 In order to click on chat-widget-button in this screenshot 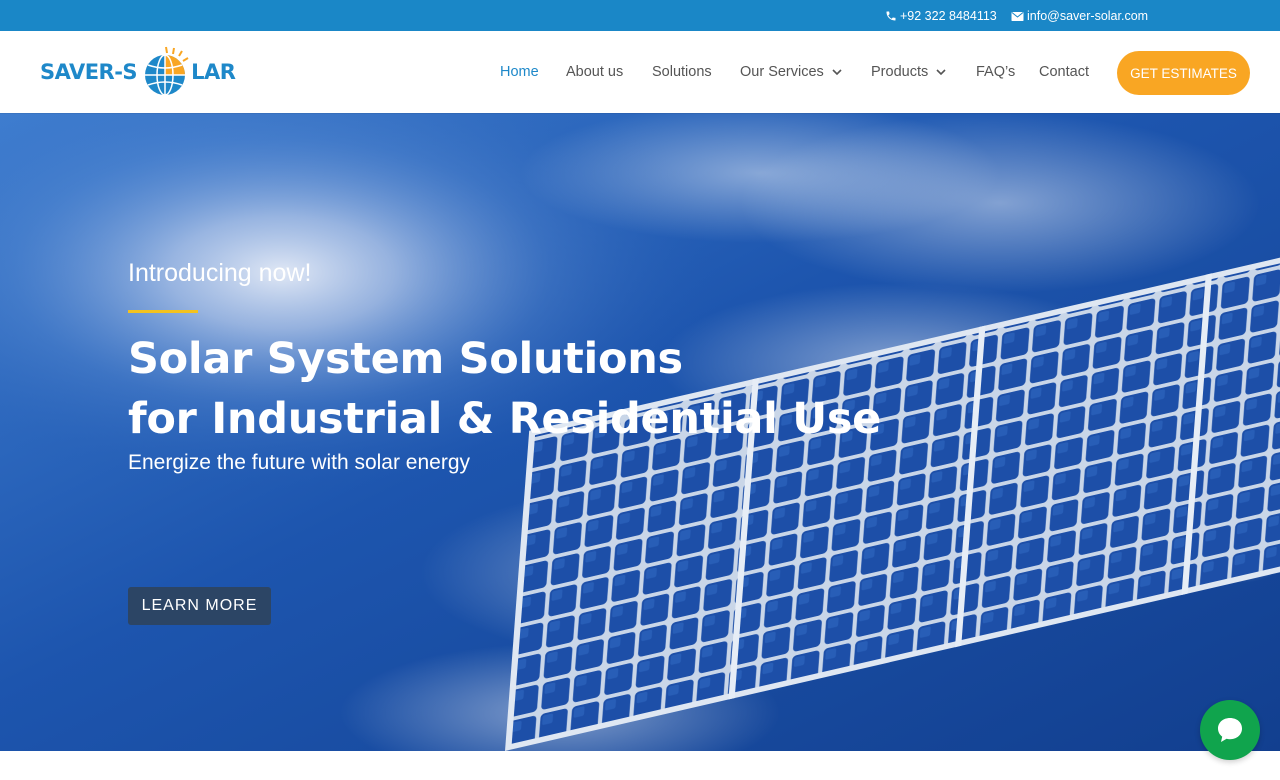, I will do `click(1230, 730)`.